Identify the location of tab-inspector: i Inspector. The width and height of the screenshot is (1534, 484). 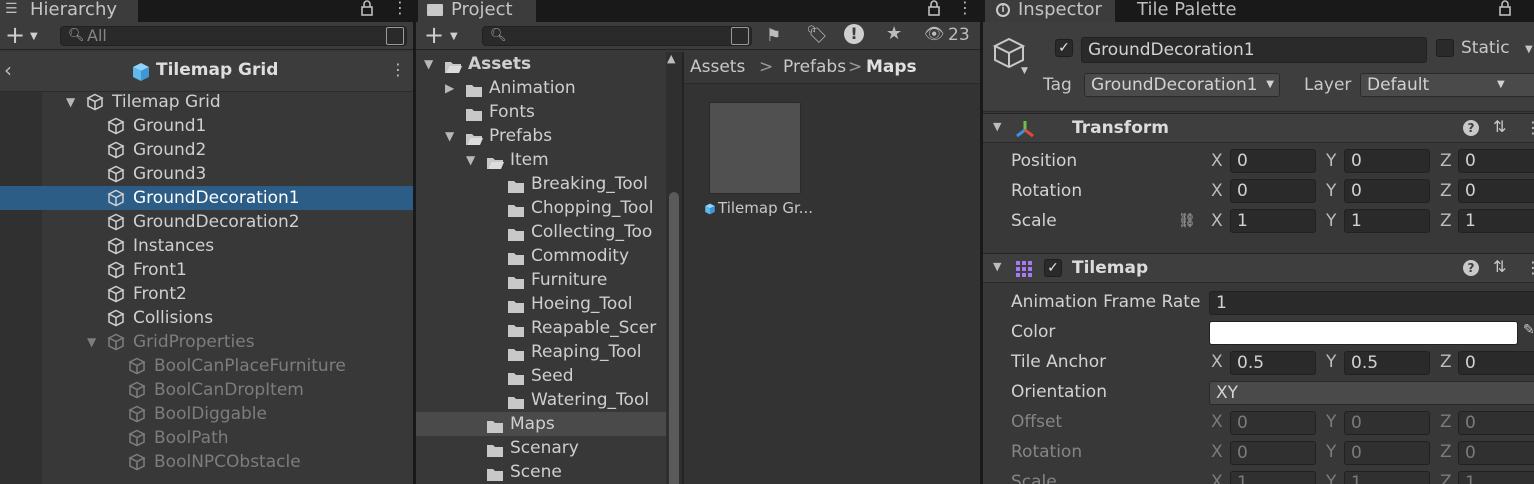
(1050, 11).